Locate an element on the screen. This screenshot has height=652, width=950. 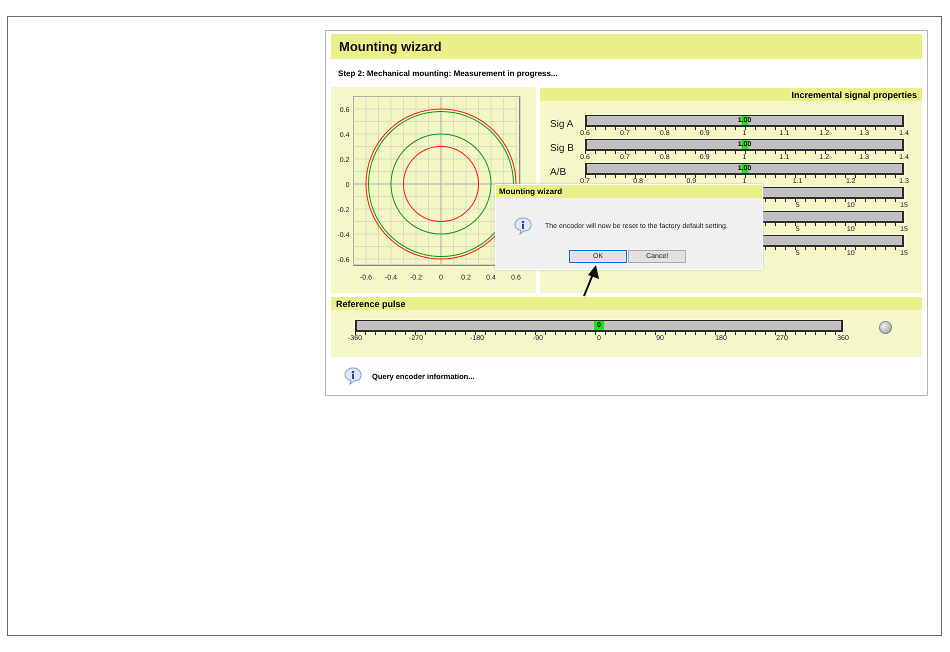
window-title: Mounting wizard is located at coordinates (390, 46).